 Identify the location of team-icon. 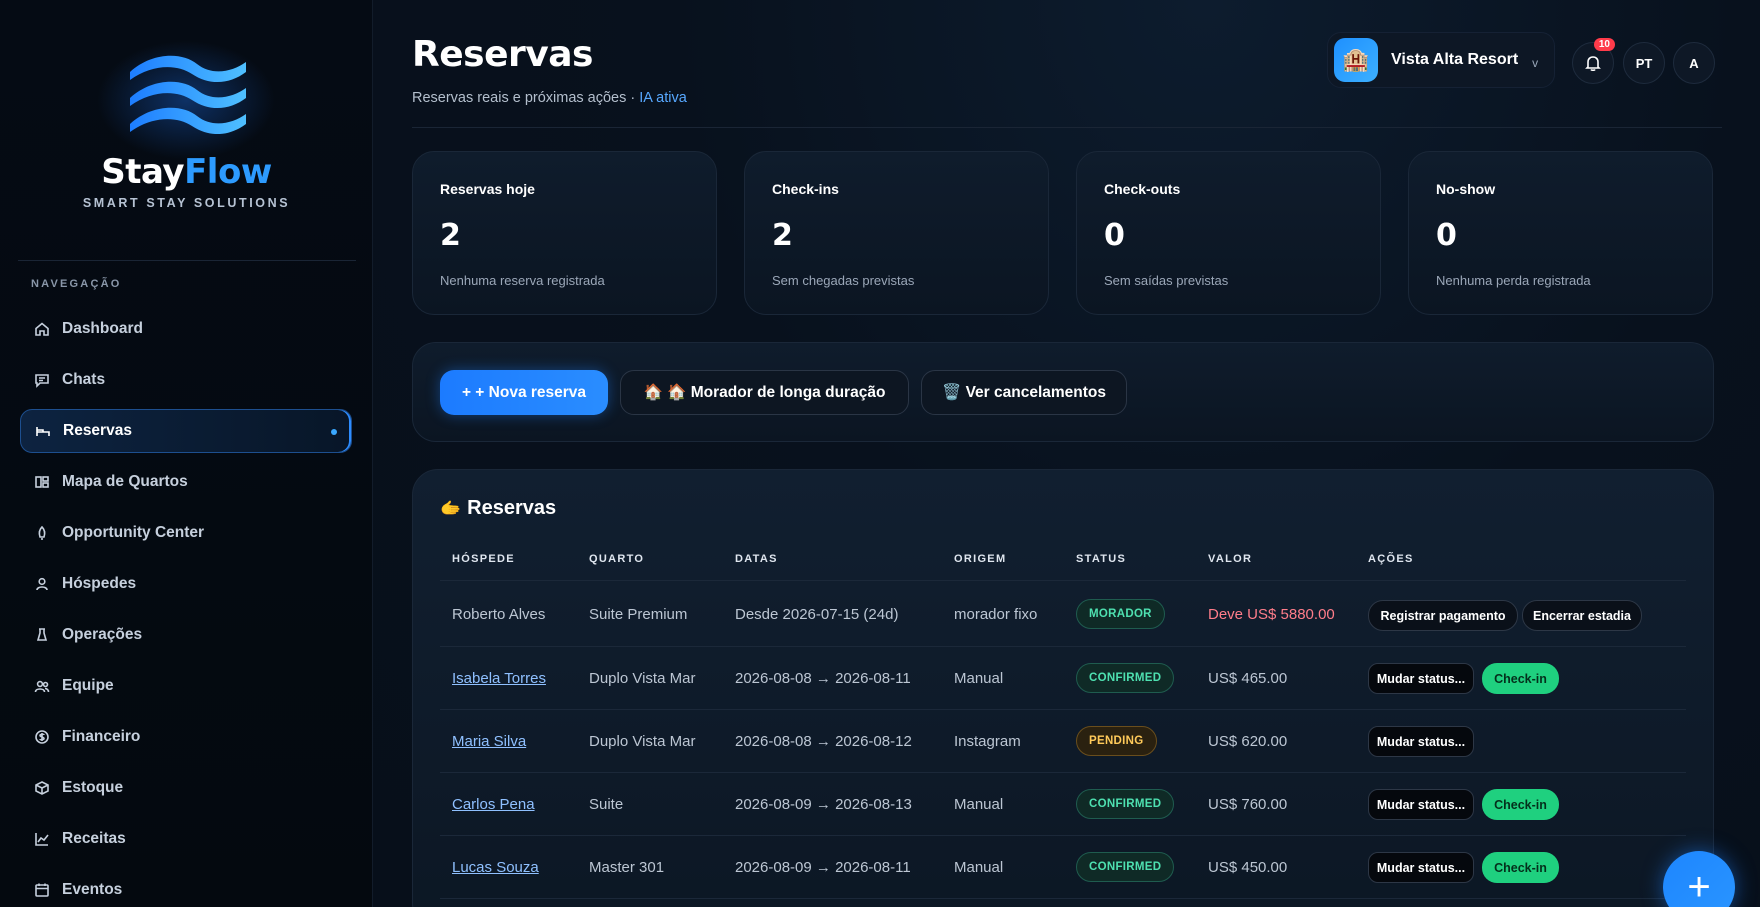
(42, 686).